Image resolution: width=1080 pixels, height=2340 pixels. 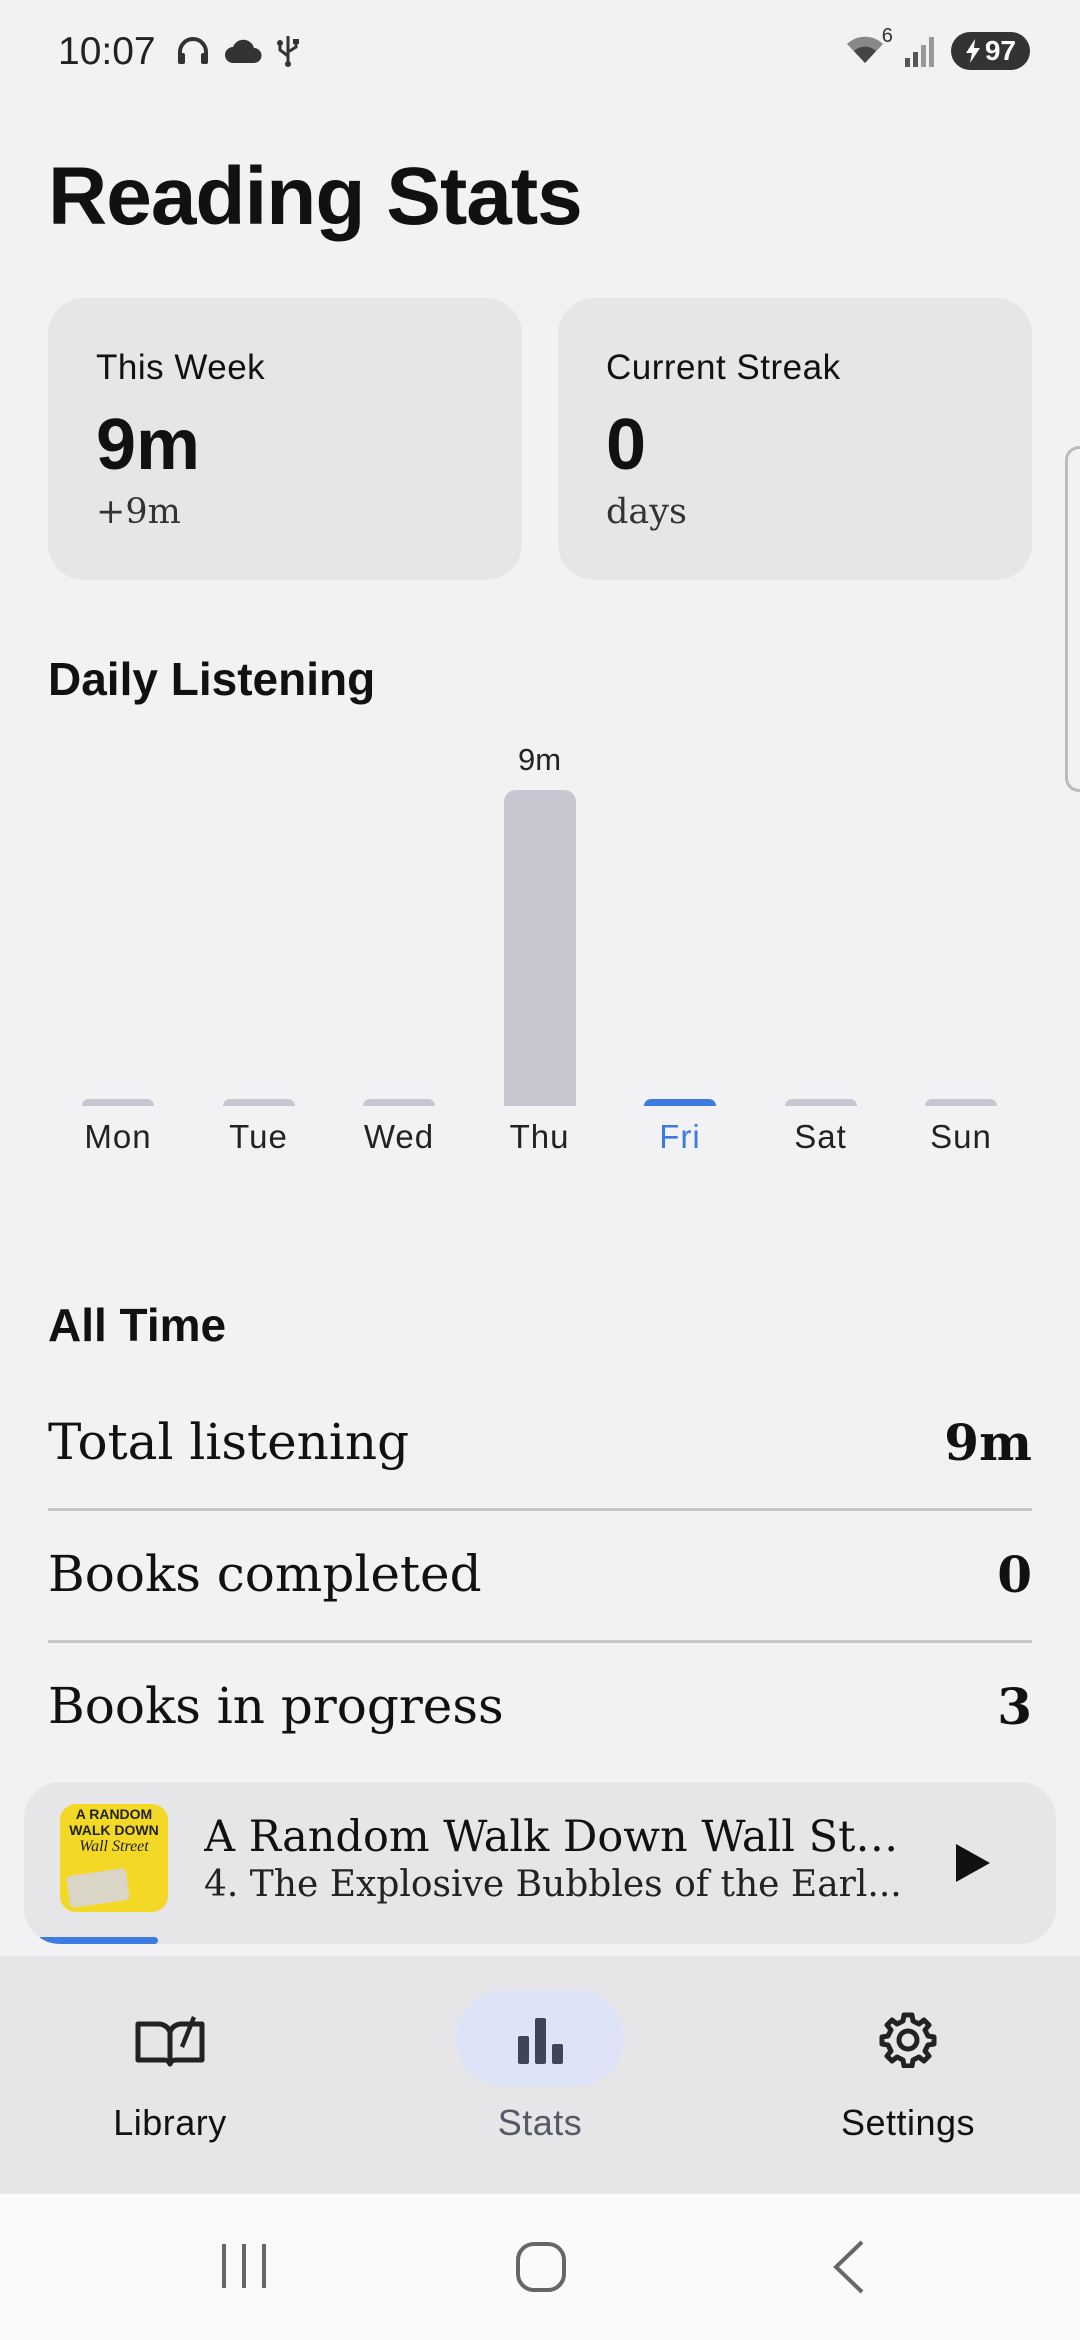 I want to click on headphones-icon, so click(x=193, y=50).